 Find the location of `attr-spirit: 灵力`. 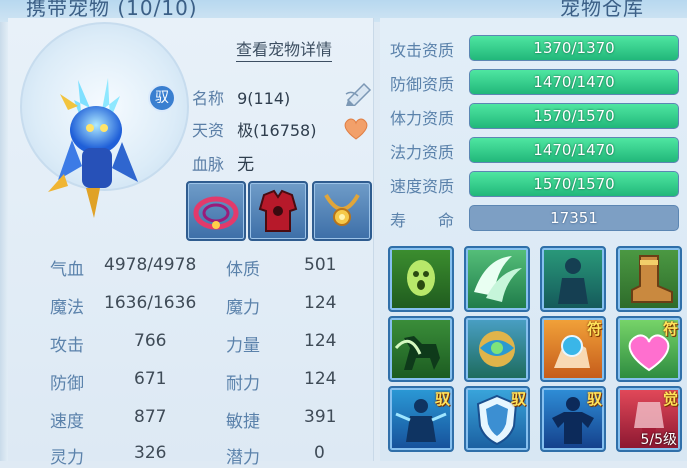

attr-spirit: 灵力 is located at coordinates (67, 455).